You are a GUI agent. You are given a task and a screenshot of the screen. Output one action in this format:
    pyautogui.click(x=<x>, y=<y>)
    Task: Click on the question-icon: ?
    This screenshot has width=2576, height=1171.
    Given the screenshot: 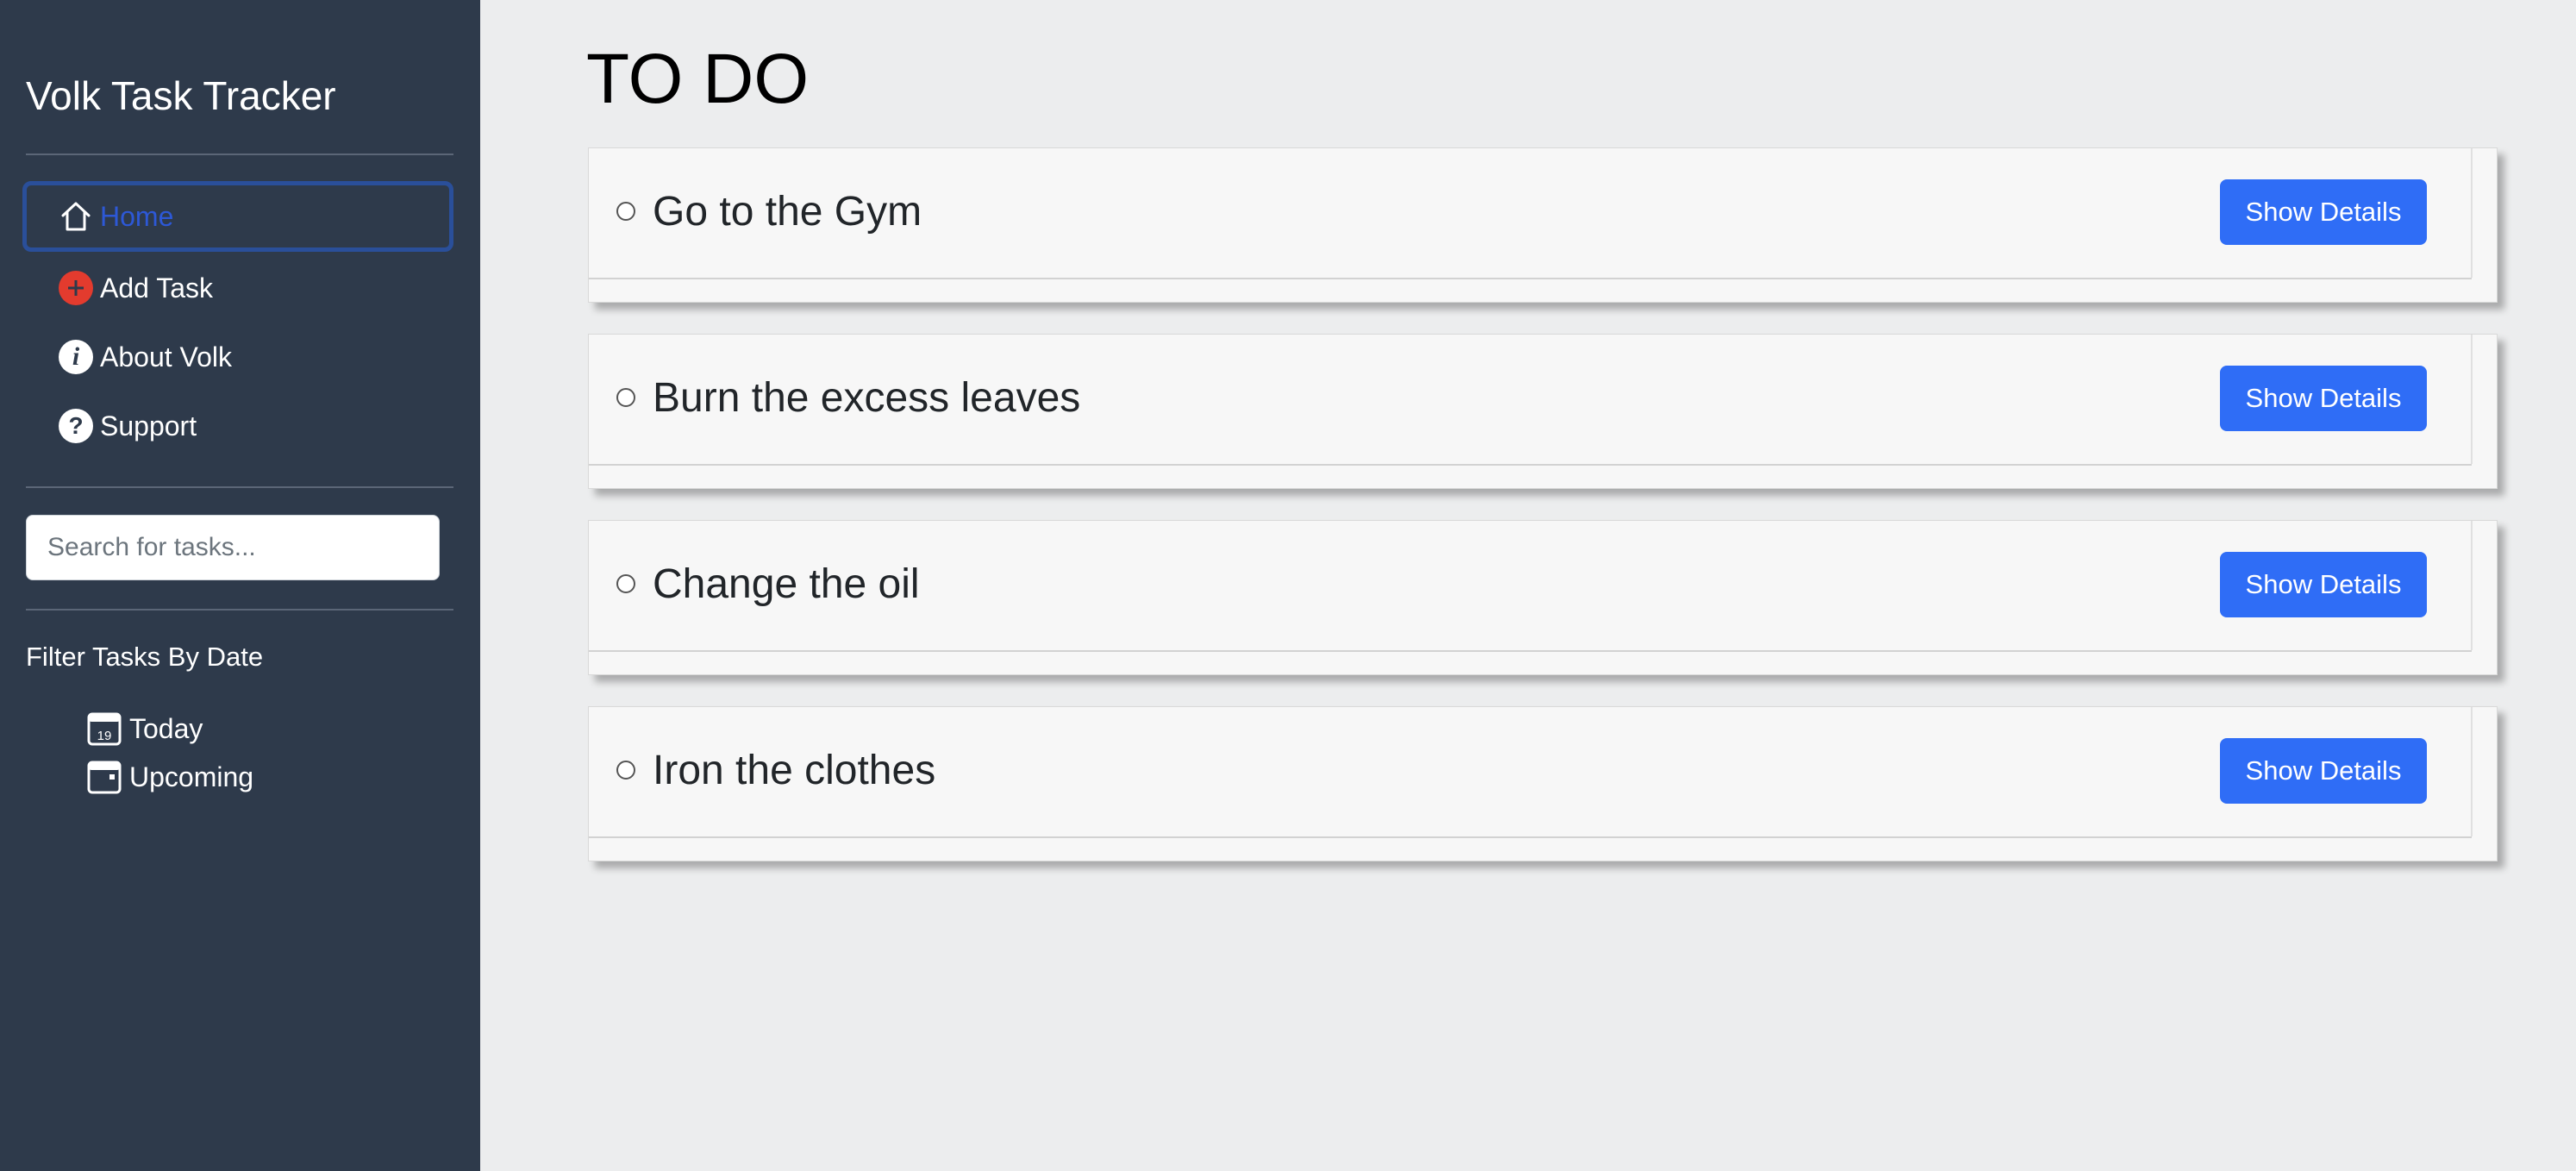 What is the action you would take?
    pyautogui.click(x=76, y=426)
    